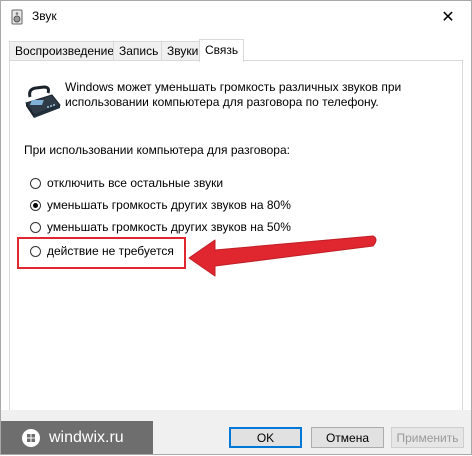  What do you see at coordinates (31, 437) in the screenshot?
I see `windows-logo-icon` at bounding box center [31, 437].